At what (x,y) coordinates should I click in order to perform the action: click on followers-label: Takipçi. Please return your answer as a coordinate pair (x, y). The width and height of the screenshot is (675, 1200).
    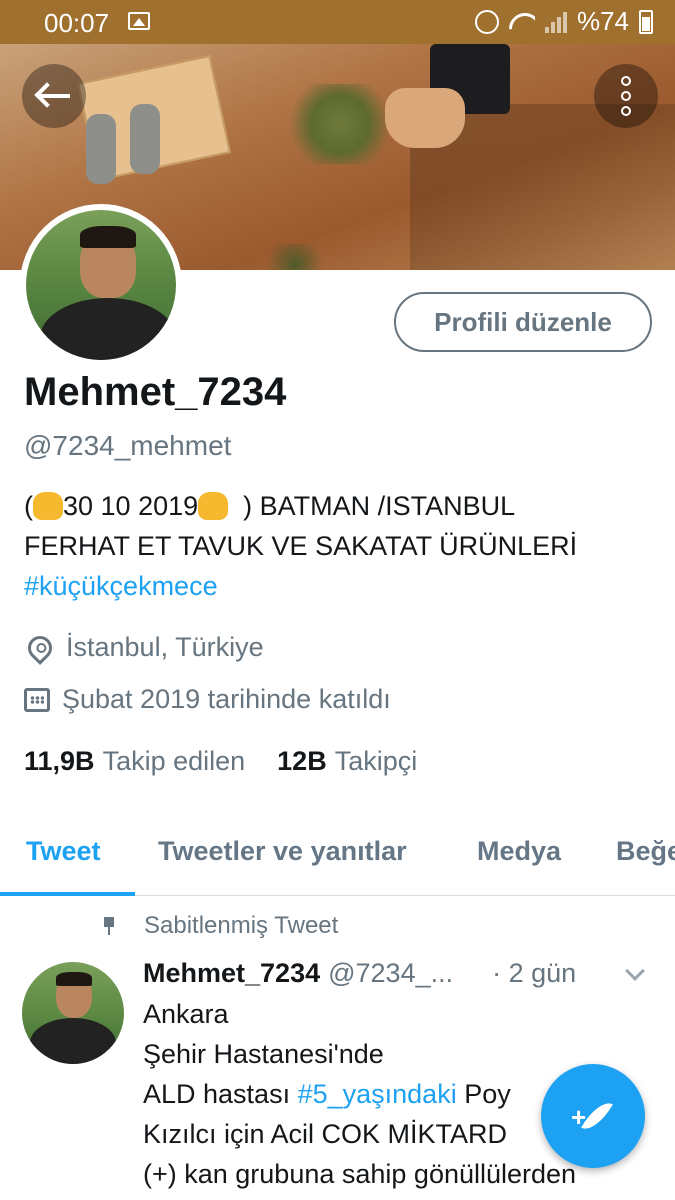
    Looking at the image, I should click on (376, 761).